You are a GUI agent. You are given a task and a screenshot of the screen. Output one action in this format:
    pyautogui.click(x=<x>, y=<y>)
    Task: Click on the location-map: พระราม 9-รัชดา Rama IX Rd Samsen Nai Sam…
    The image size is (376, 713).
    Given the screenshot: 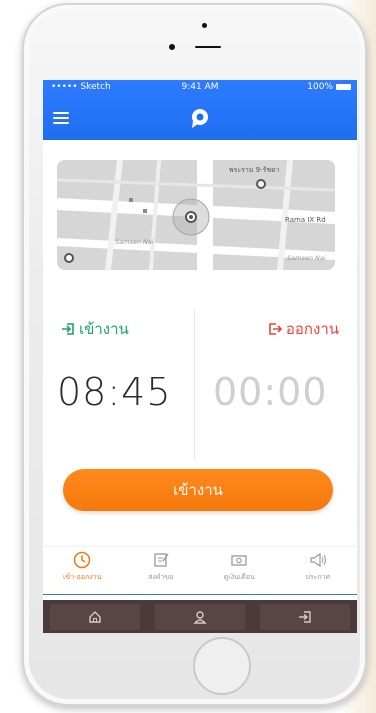 What is the action you would take?
    pyautogui.click(x=196, y=215)
    